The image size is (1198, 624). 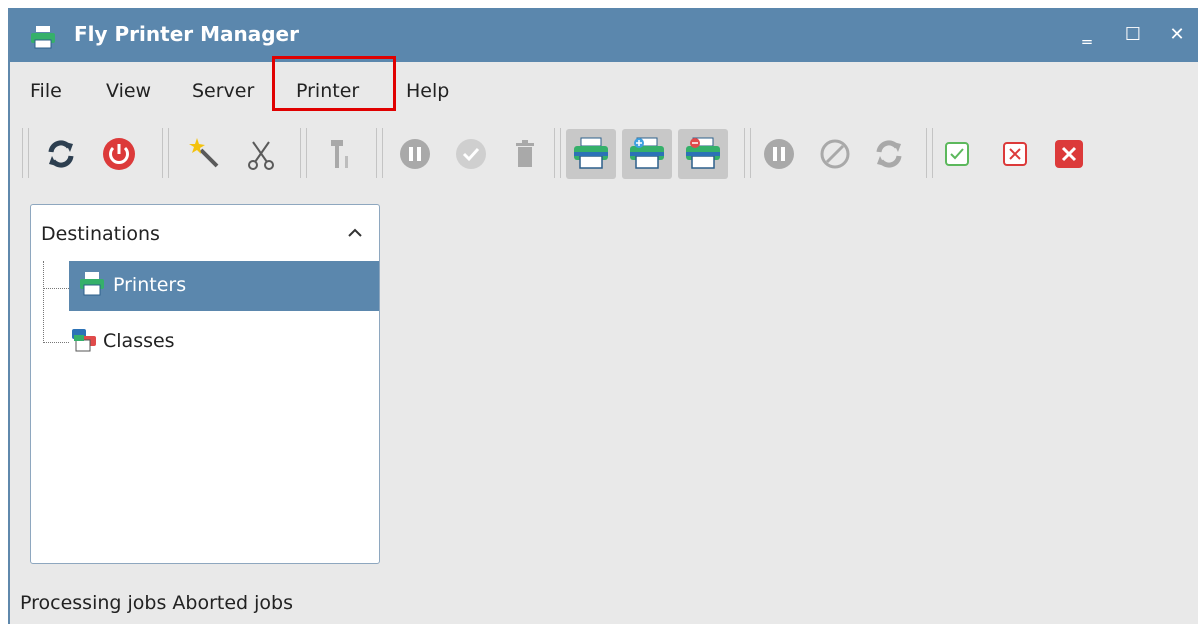 I want to click on accept-button, so click(x=957, y=154).